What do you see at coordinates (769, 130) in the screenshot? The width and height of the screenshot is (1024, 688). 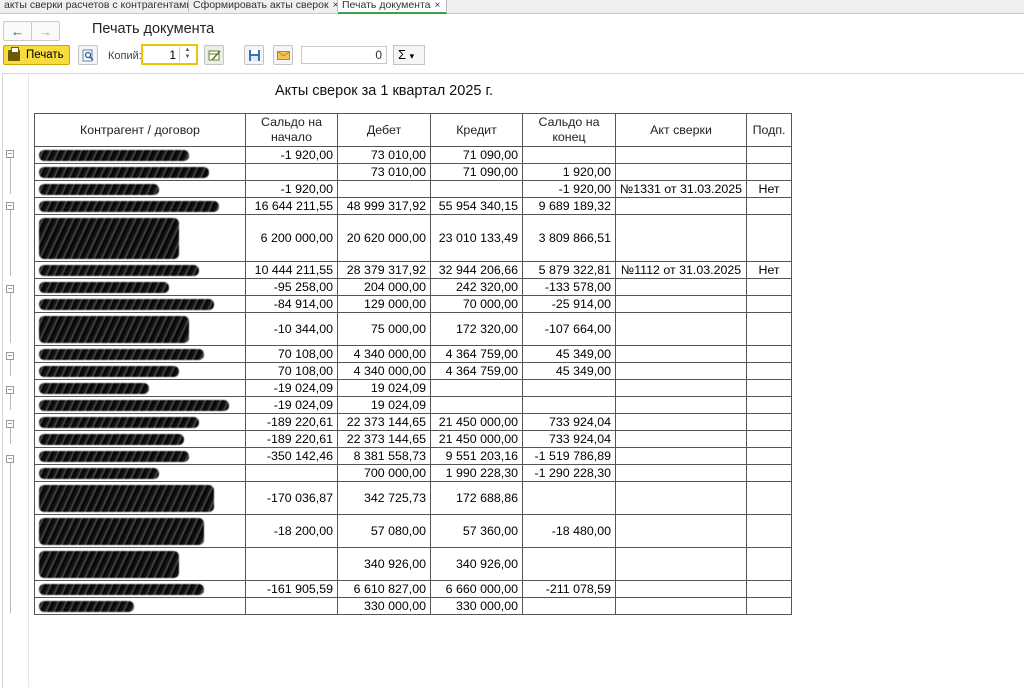 I see `col-header-signed: Подп.` at bounding box center [769, 130].